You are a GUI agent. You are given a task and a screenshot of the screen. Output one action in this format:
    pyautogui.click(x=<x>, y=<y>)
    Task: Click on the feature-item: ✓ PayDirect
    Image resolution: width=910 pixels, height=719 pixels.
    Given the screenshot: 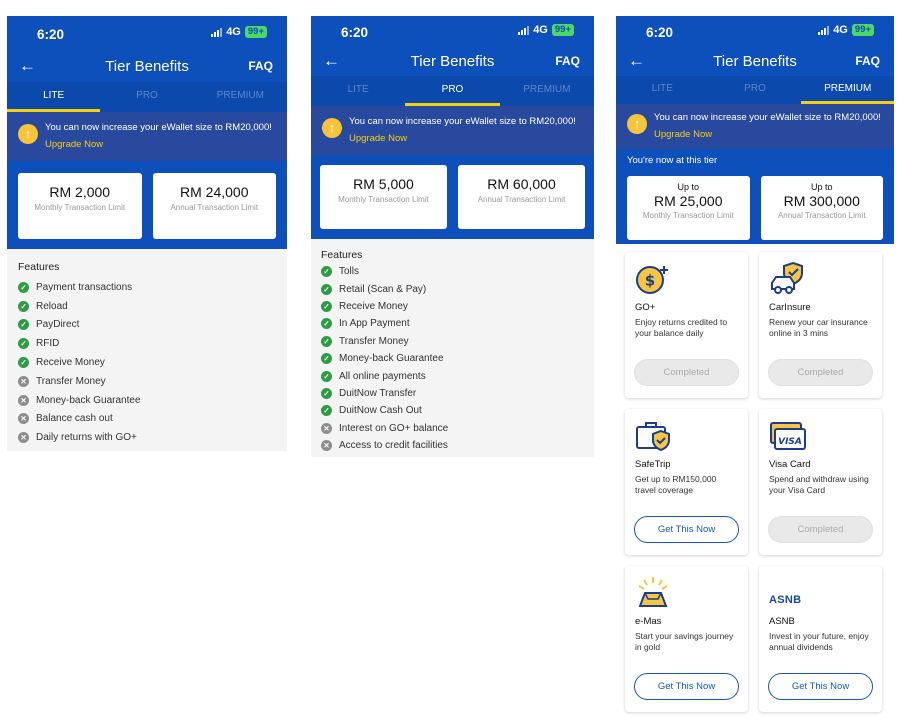 What is the action you would take?
    pyautogui.click(x=147, y=325)
    